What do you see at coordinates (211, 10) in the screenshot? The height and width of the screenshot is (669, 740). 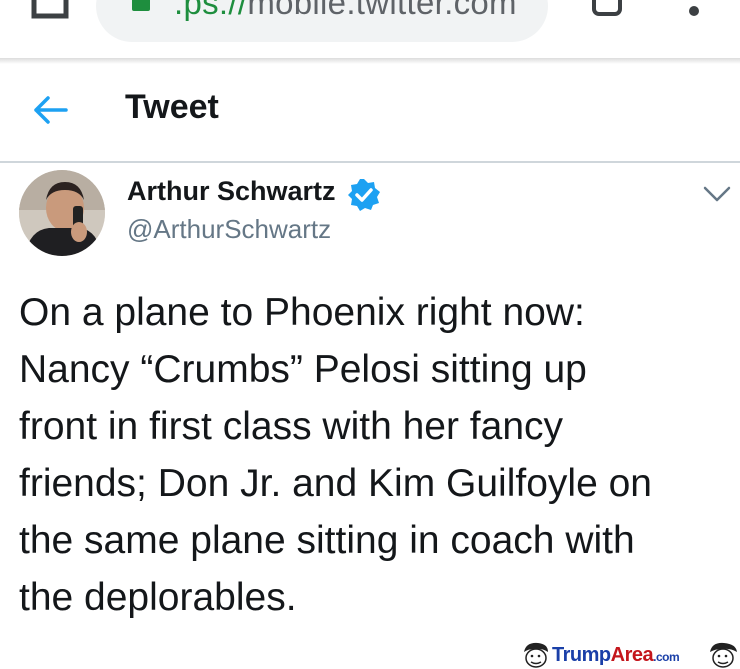 I see `url-scheme: .ps://` at bounding box center [211, 10].